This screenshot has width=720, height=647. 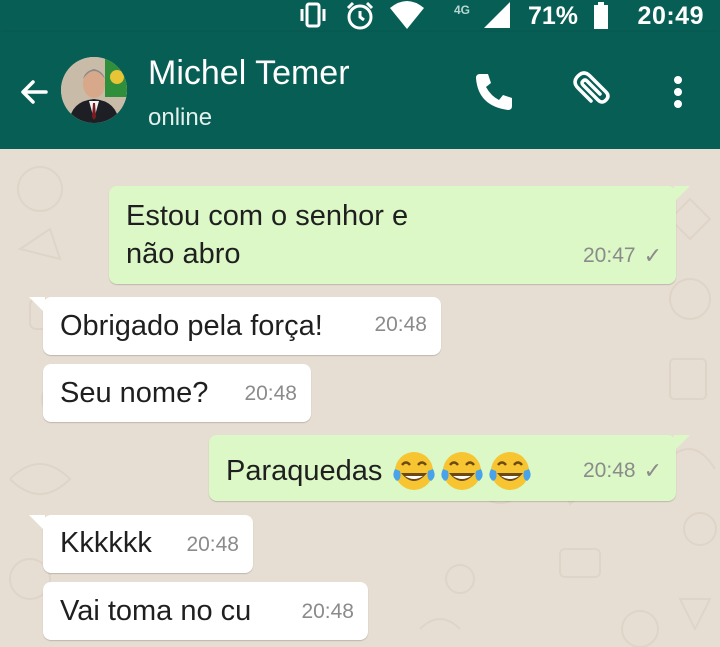 I want to click on contact-avatar, so click(x=94, y=90).